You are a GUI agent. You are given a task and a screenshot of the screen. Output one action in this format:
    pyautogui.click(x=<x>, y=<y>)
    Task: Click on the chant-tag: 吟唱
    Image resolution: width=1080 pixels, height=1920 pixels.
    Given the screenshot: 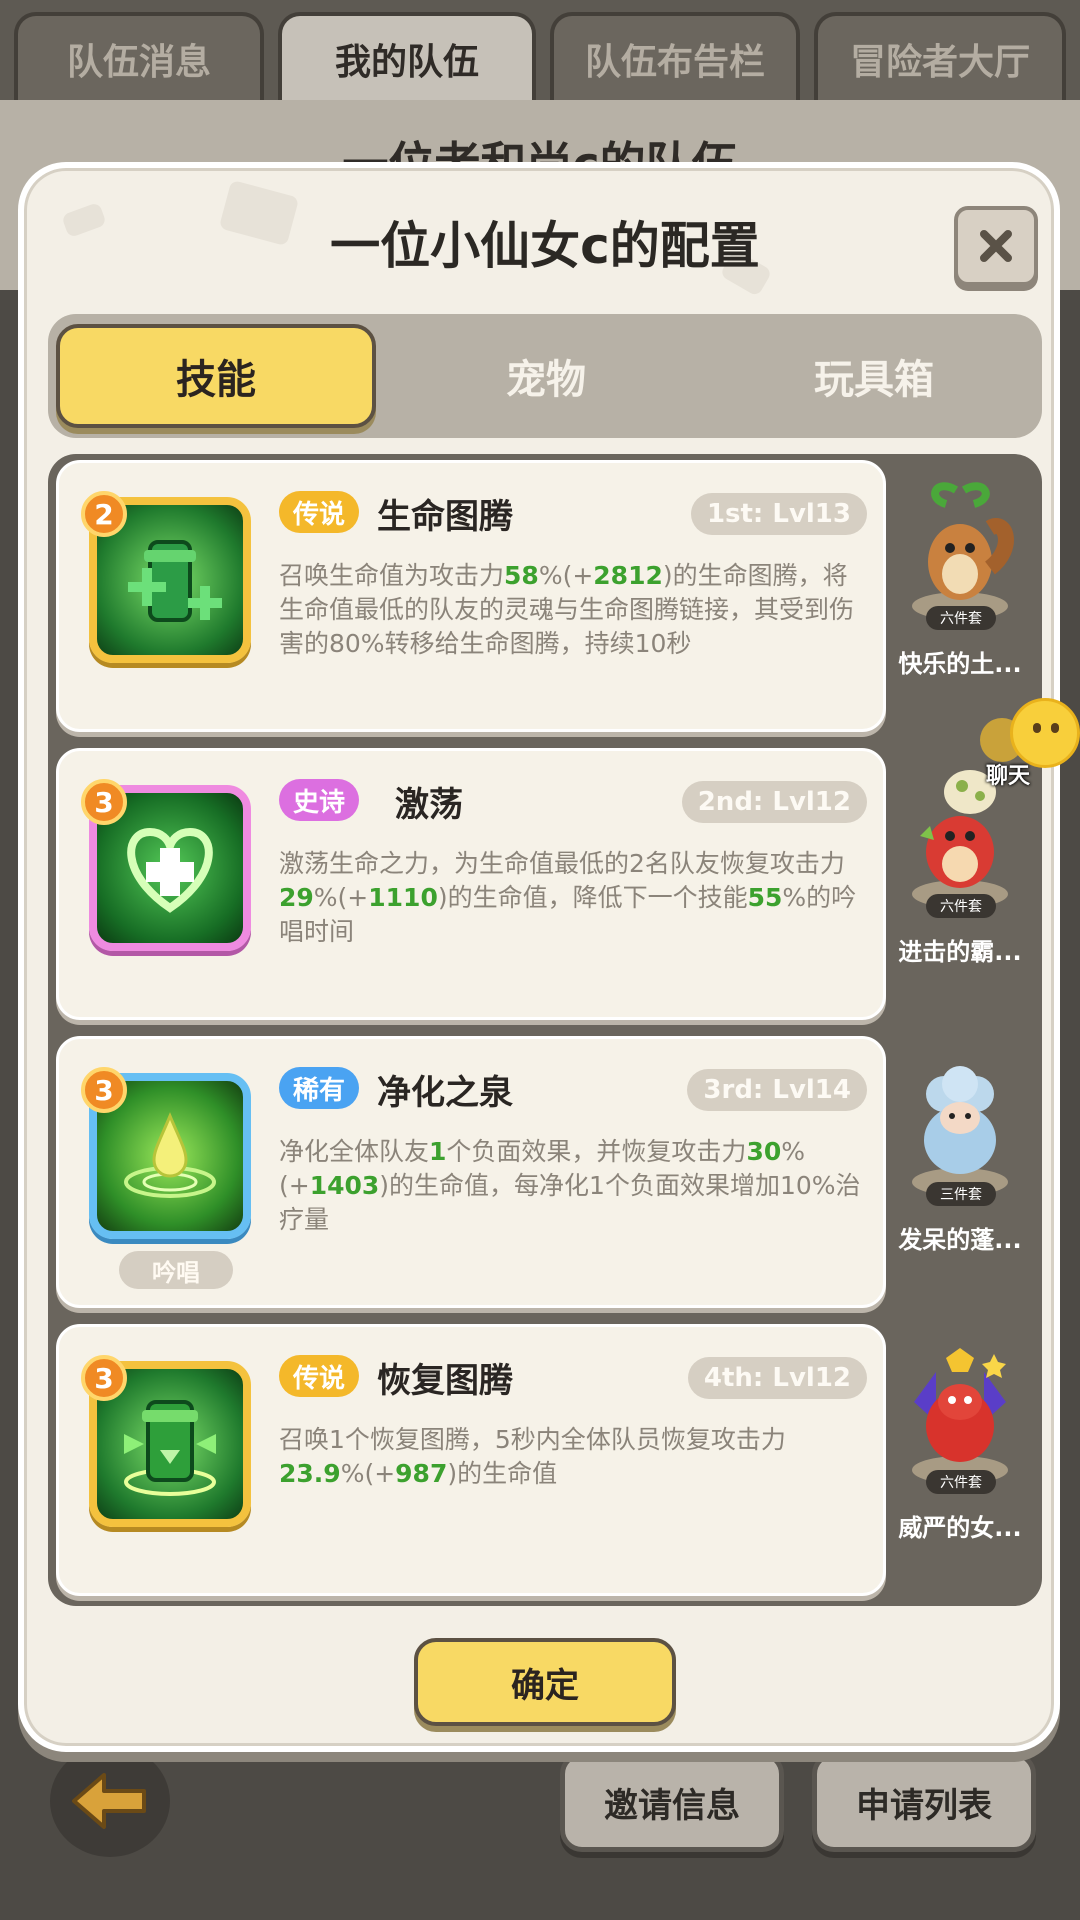 What is the action you would take?
    pyautogui.click(x=176, y=1270)
    